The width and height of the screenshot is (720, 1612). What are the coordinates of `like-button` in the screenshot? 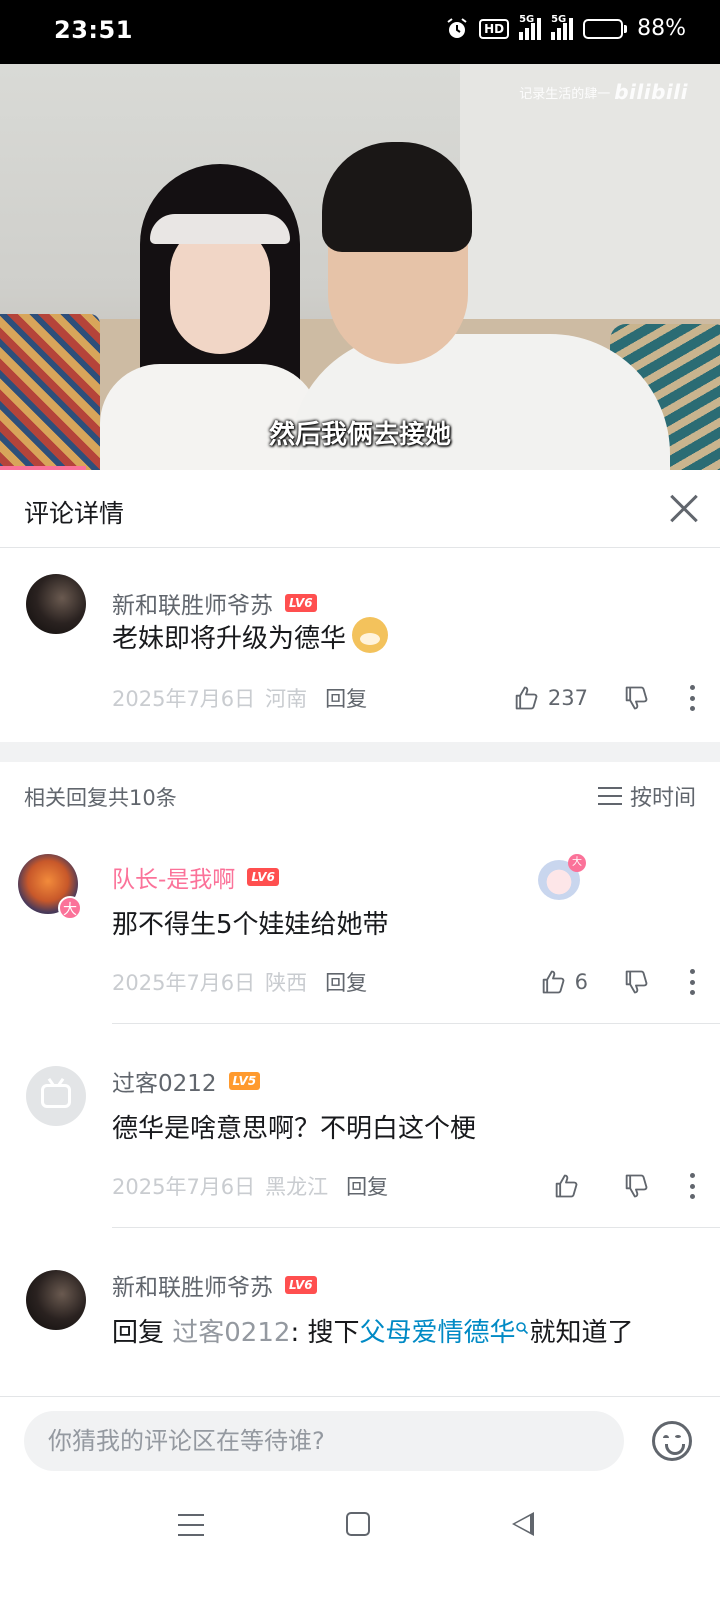 It's located at (570, 1186).